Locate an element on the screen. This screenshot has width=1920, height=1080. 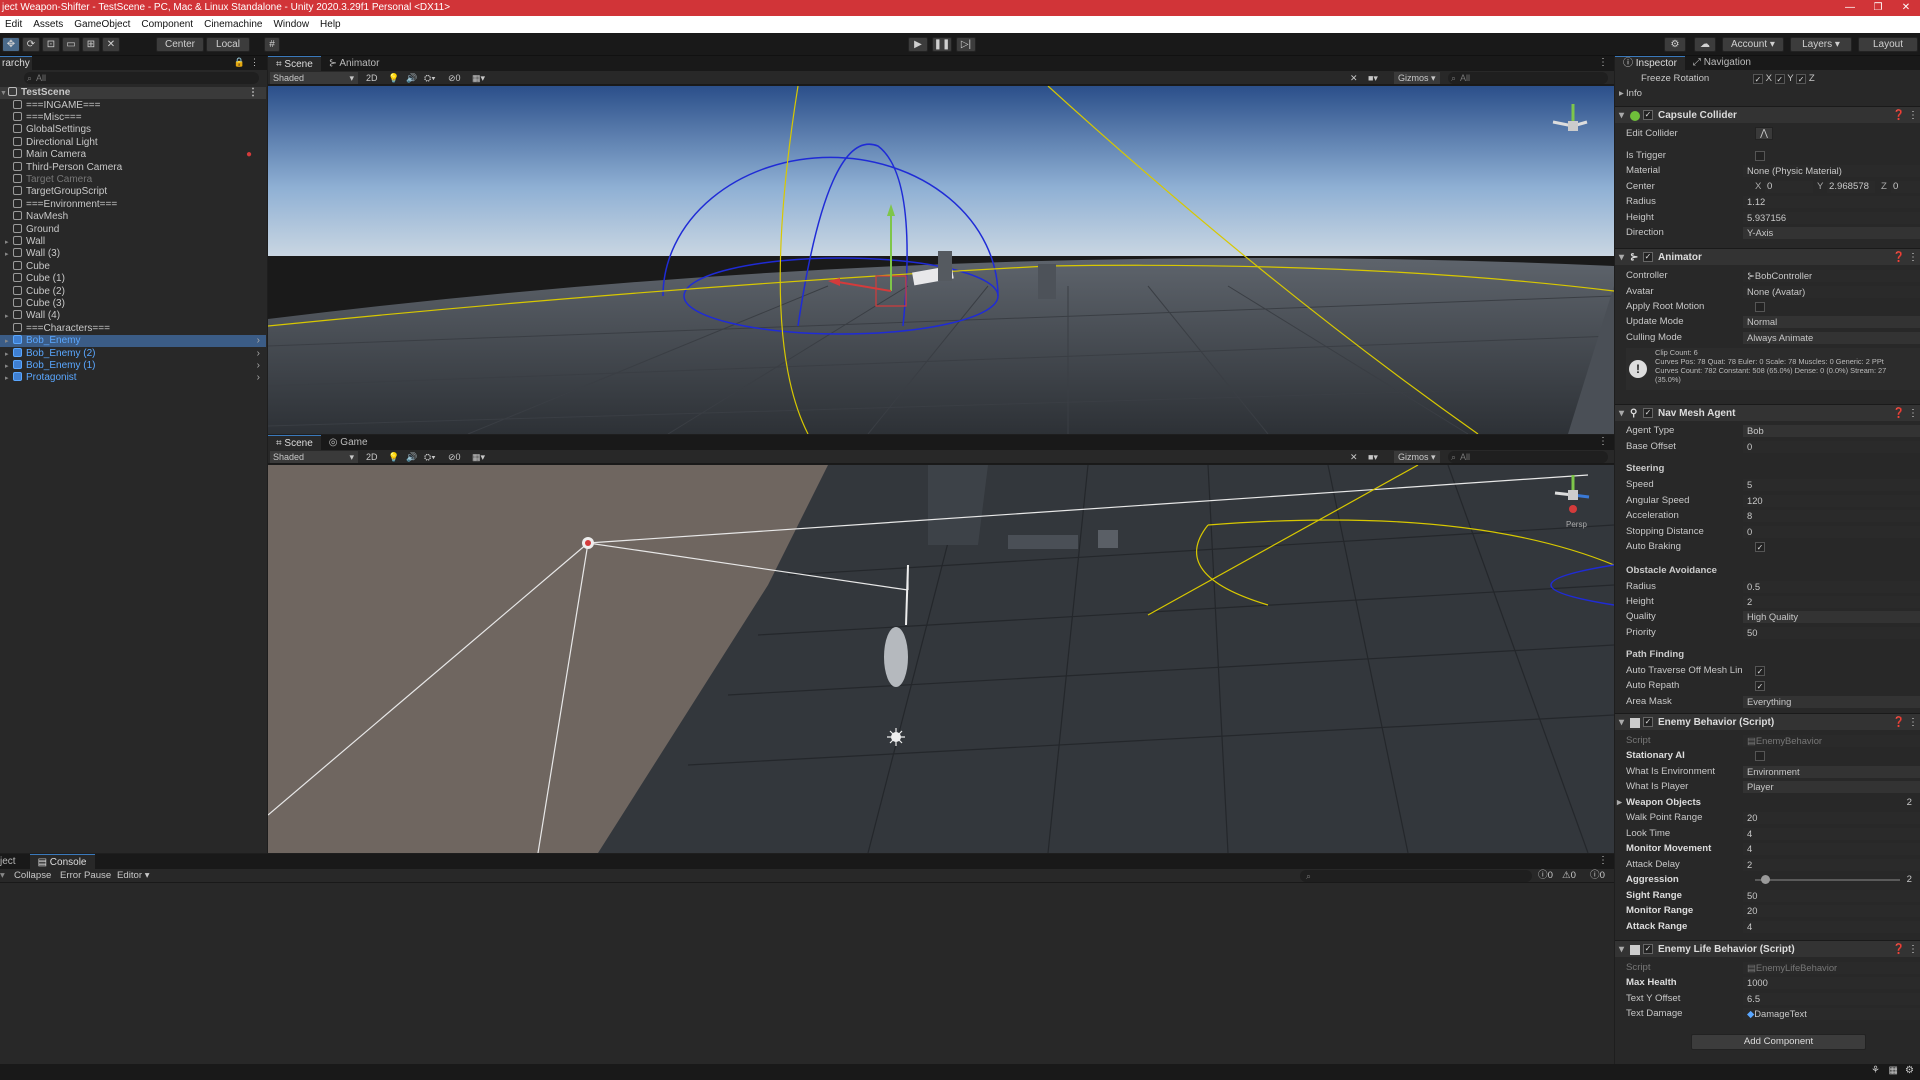
radius-field: 1.12 is located at coordinates (1831, 202).